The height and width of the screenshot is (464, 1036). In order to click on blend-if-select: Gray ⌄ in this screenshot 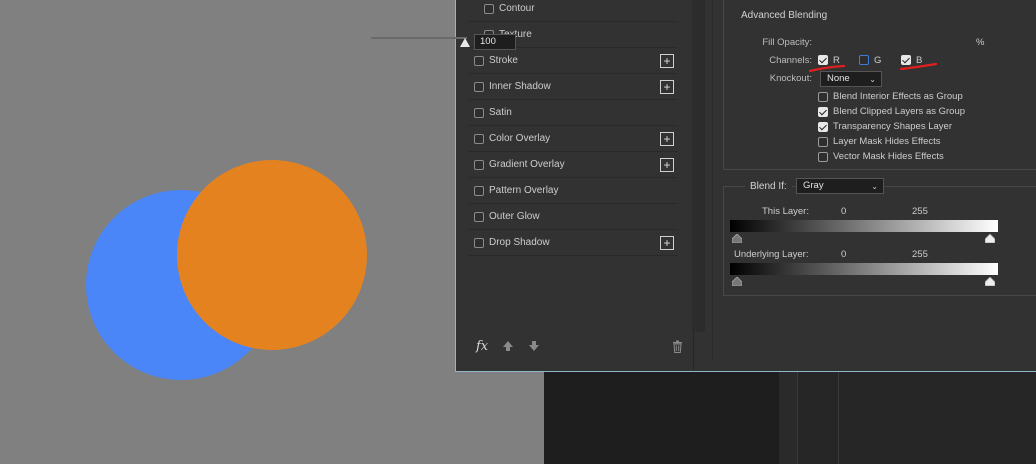, I will do `click(840, 186)`.